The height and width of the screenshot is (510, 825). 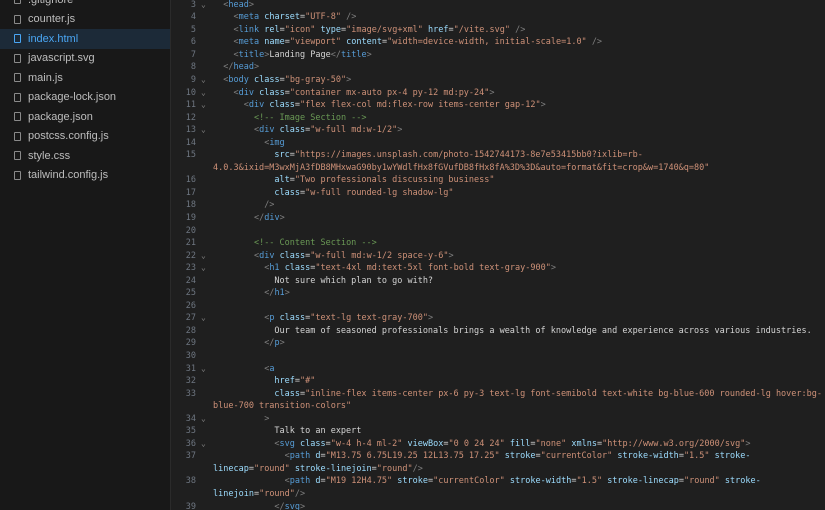 What do you see at coordinates (498, 494) in the screenshot?
I see `code-line: linejoin="round"/>` at bounding box center [498, 494].